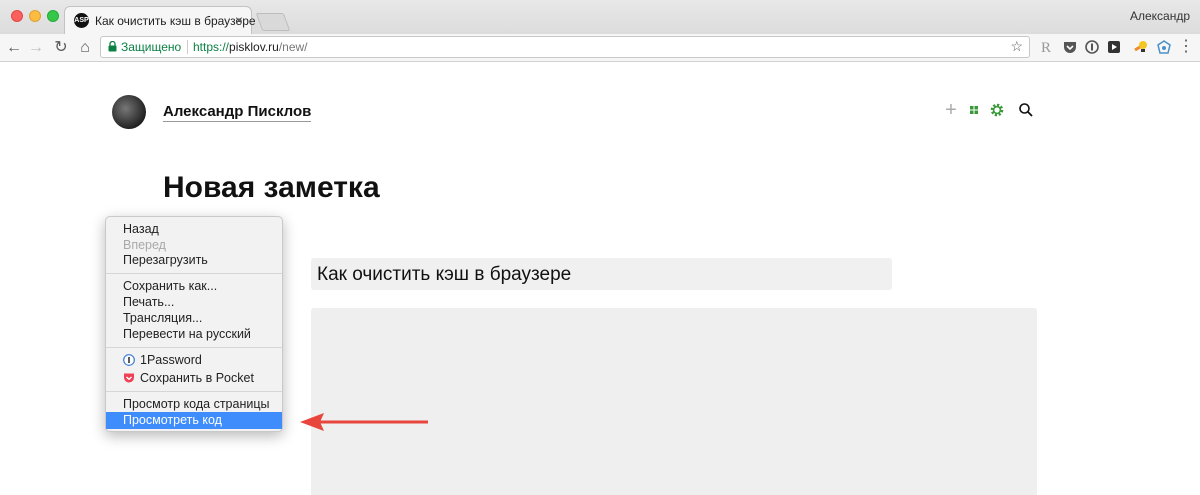 Image resolution: width=1200 pixels, height=495 pixels. Describe the element at coordinates (61, 48) in the screenshot. I see `reload-button: ↻` at that location.